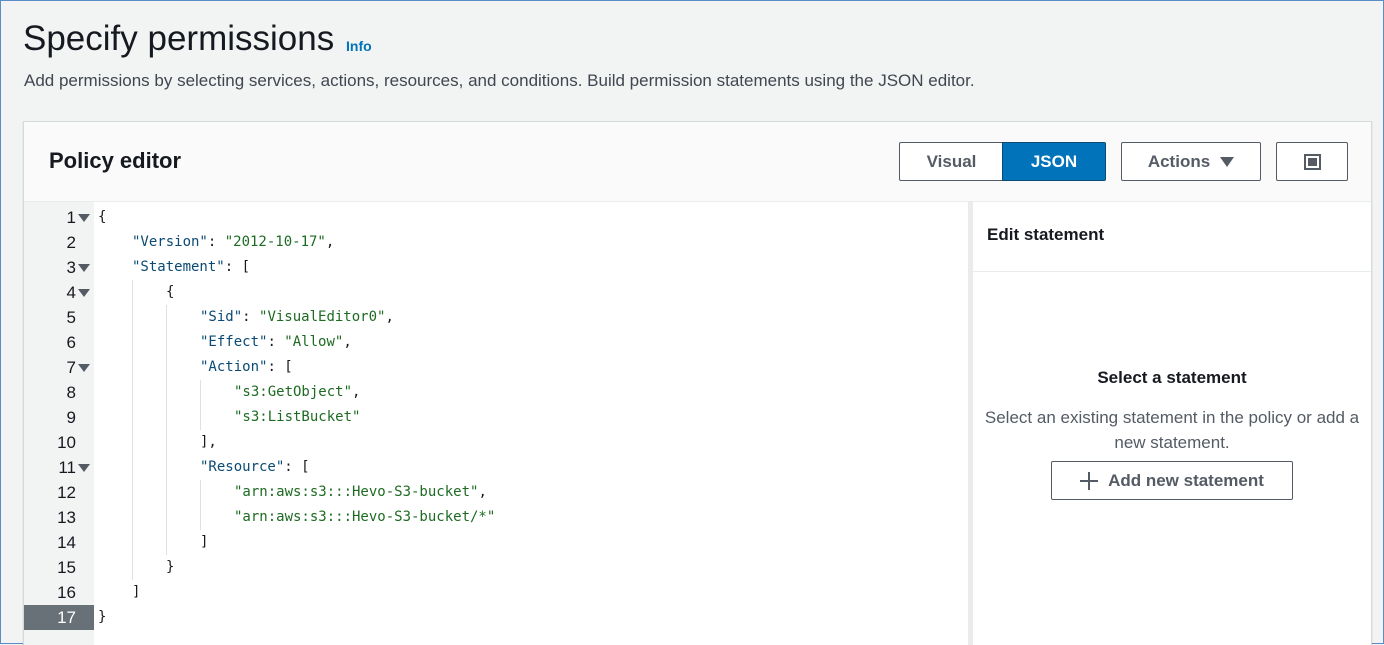 Image resolution: width=1384 pixels, height=645 pixels. Describe the element at coordinates (234, 342) in the screenshot. I see `json-key: "Effect"` at that location.